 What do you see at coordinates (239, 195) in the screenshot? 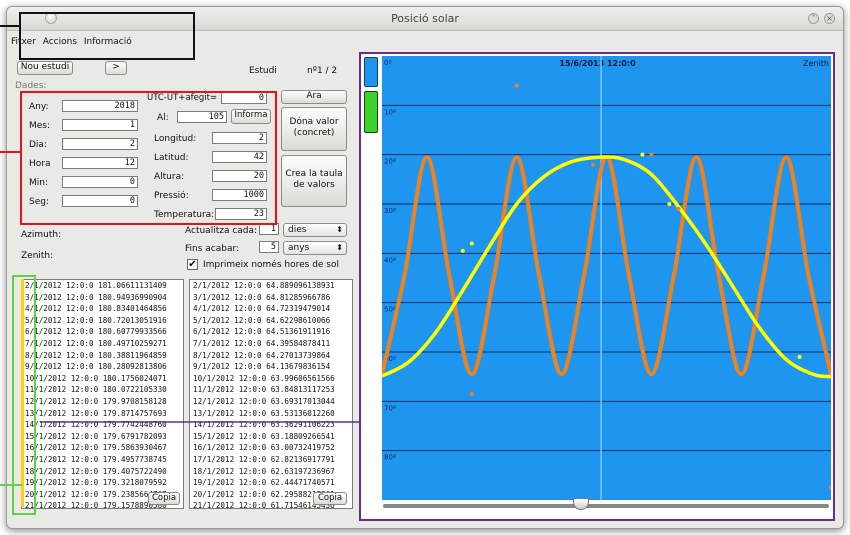
I see `pressure-input: 1000` at bounding box center [239, 195].